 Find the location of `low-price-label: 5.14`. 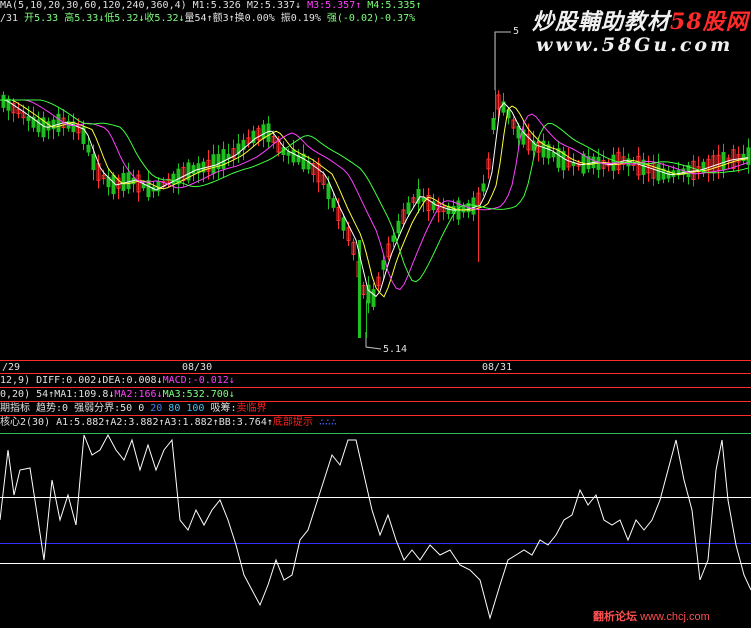

low-price-label: 5.14 is located at coordinates (395, 349).